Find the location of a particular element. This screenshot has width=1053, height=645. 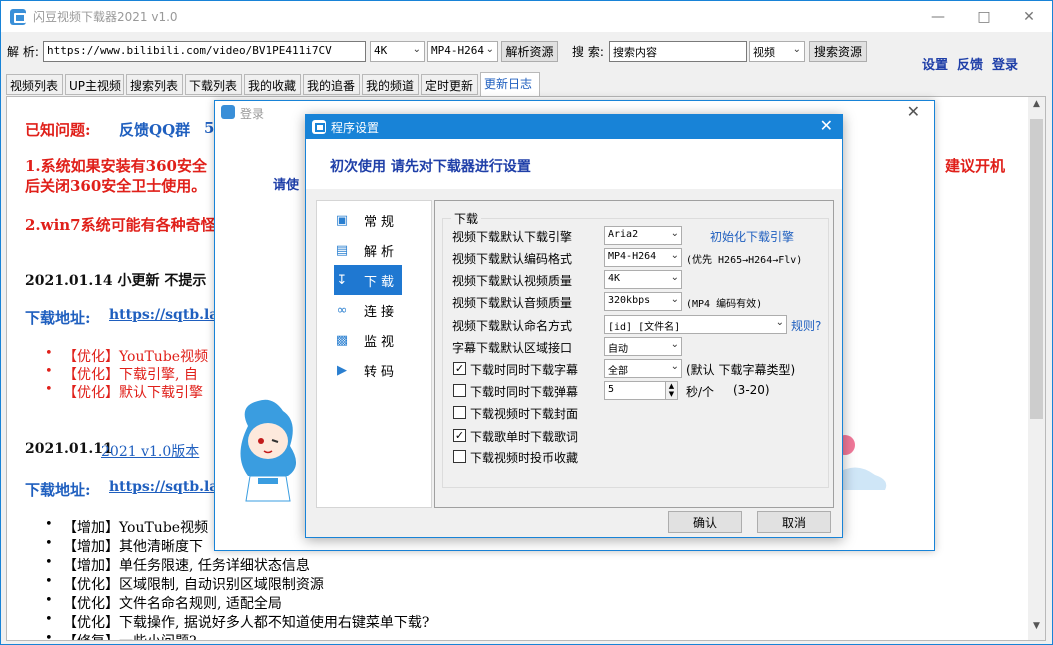

tab-scheduled: 定时更新 is located at coordinates (449, 84).